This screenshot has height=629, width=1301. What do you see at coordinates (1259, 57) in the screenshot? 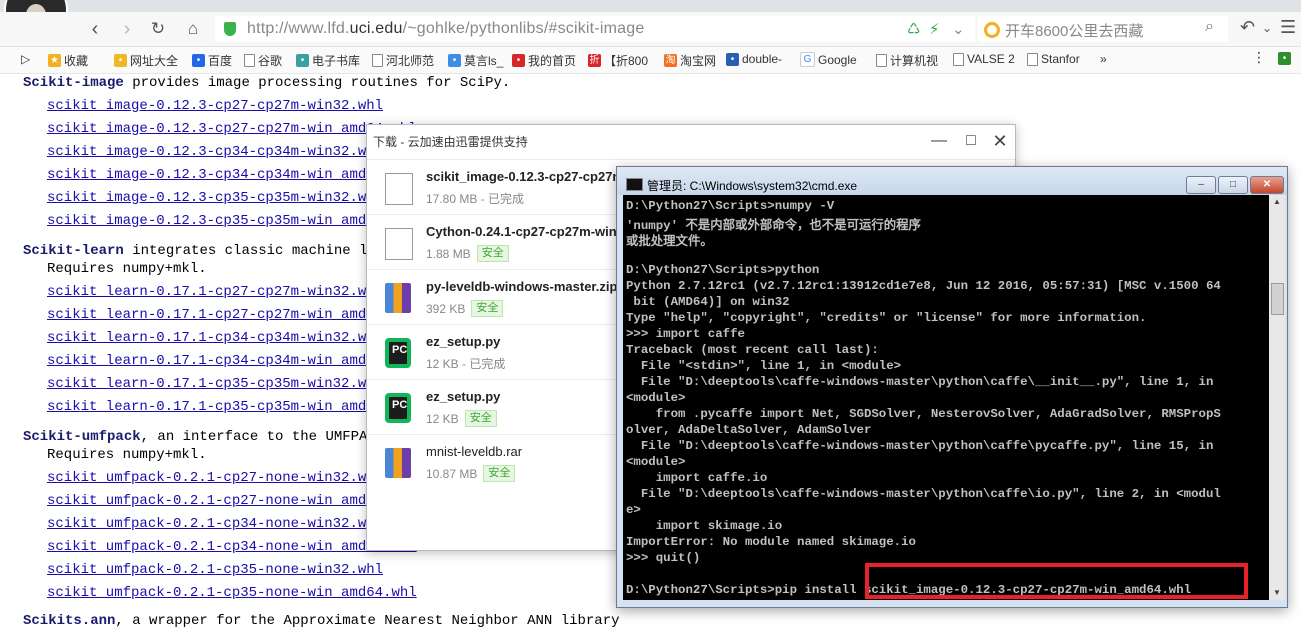
I see `more-options-icon: ⋮` at bounding box center [1259, 57].